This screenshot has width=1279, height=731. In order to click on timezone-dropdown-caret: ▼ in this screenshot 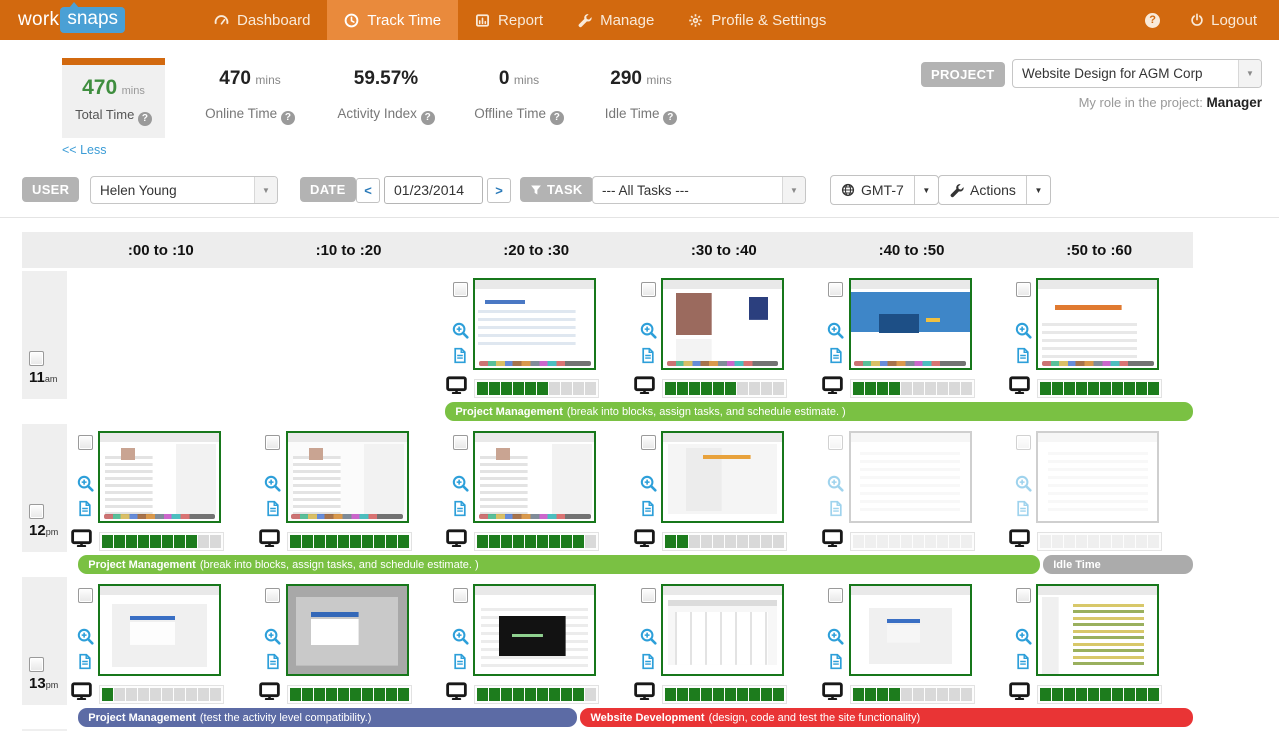, I will do `click(925, 190)`.